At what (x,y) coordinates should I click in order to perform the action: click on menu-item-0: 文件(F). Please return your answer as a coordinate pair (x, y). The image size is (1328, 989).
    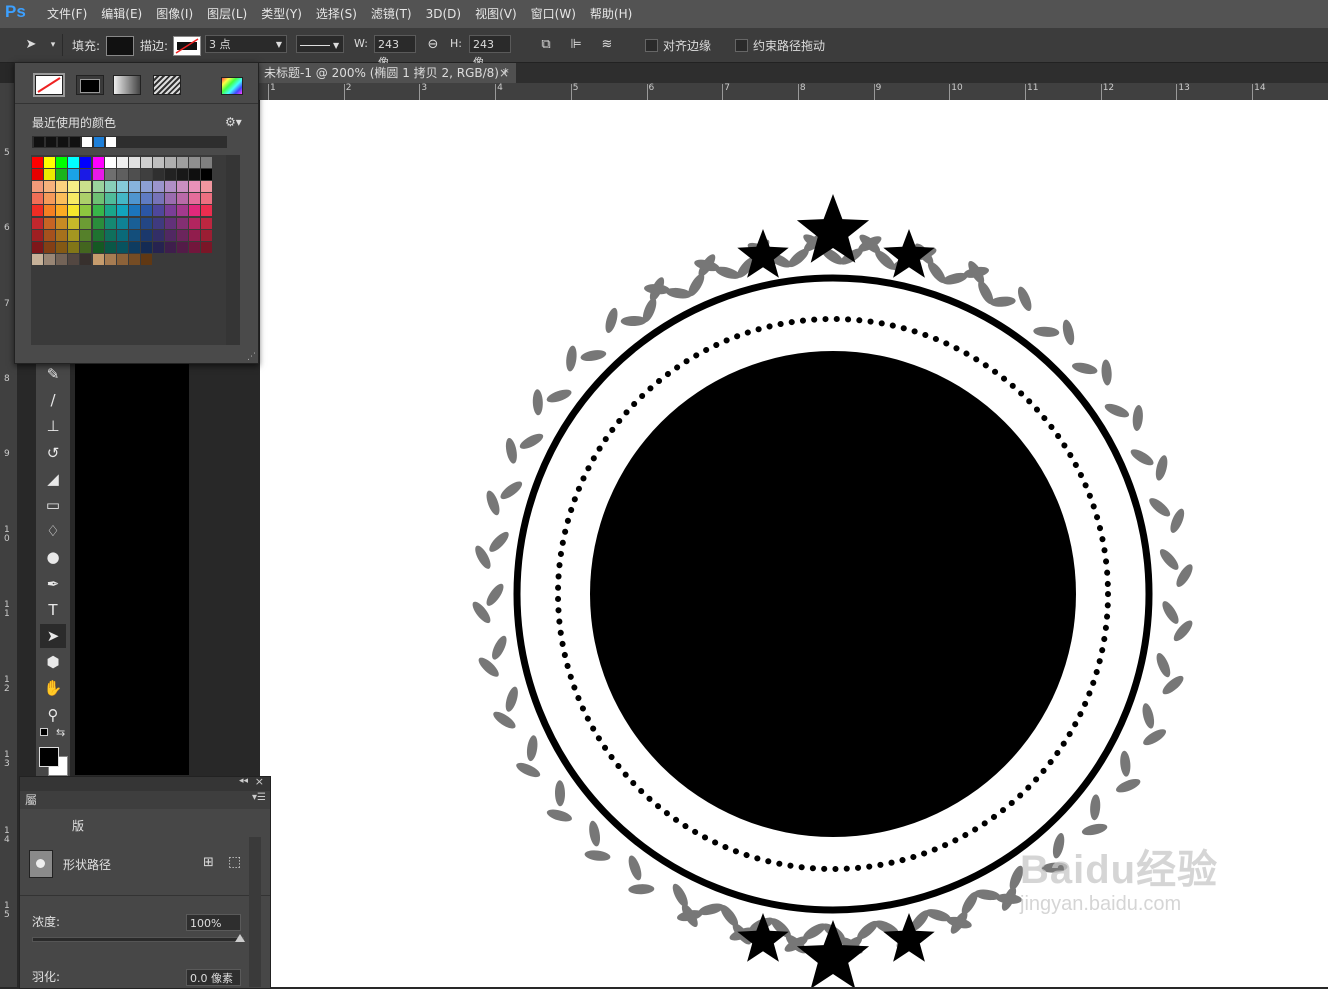
    Looking at the image, I should click on (67, 14).